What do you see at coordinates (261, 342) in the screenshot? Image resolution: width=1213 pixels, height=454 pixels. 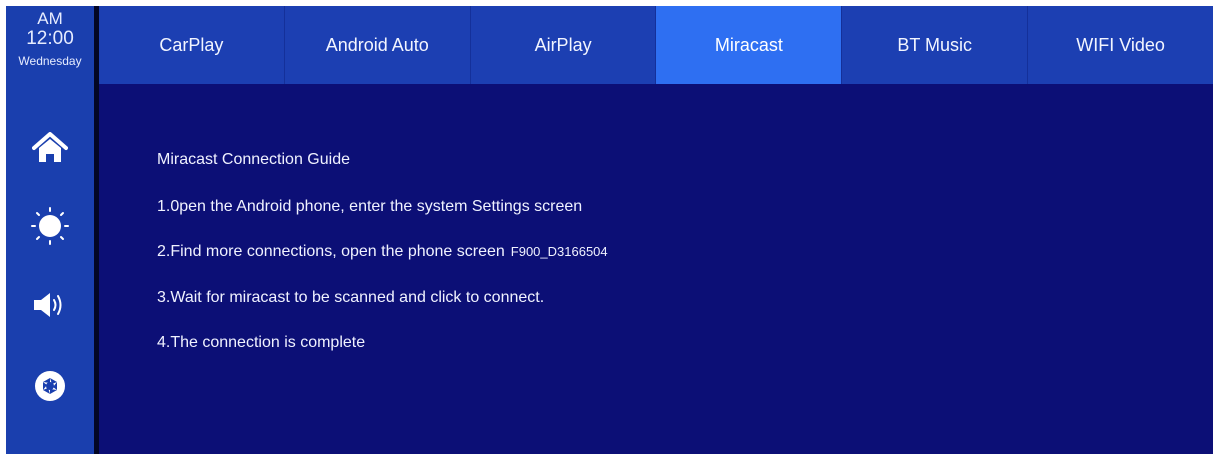 I see `guide-step-4: 4.The connection is complete` at bounding box center [261, 342].